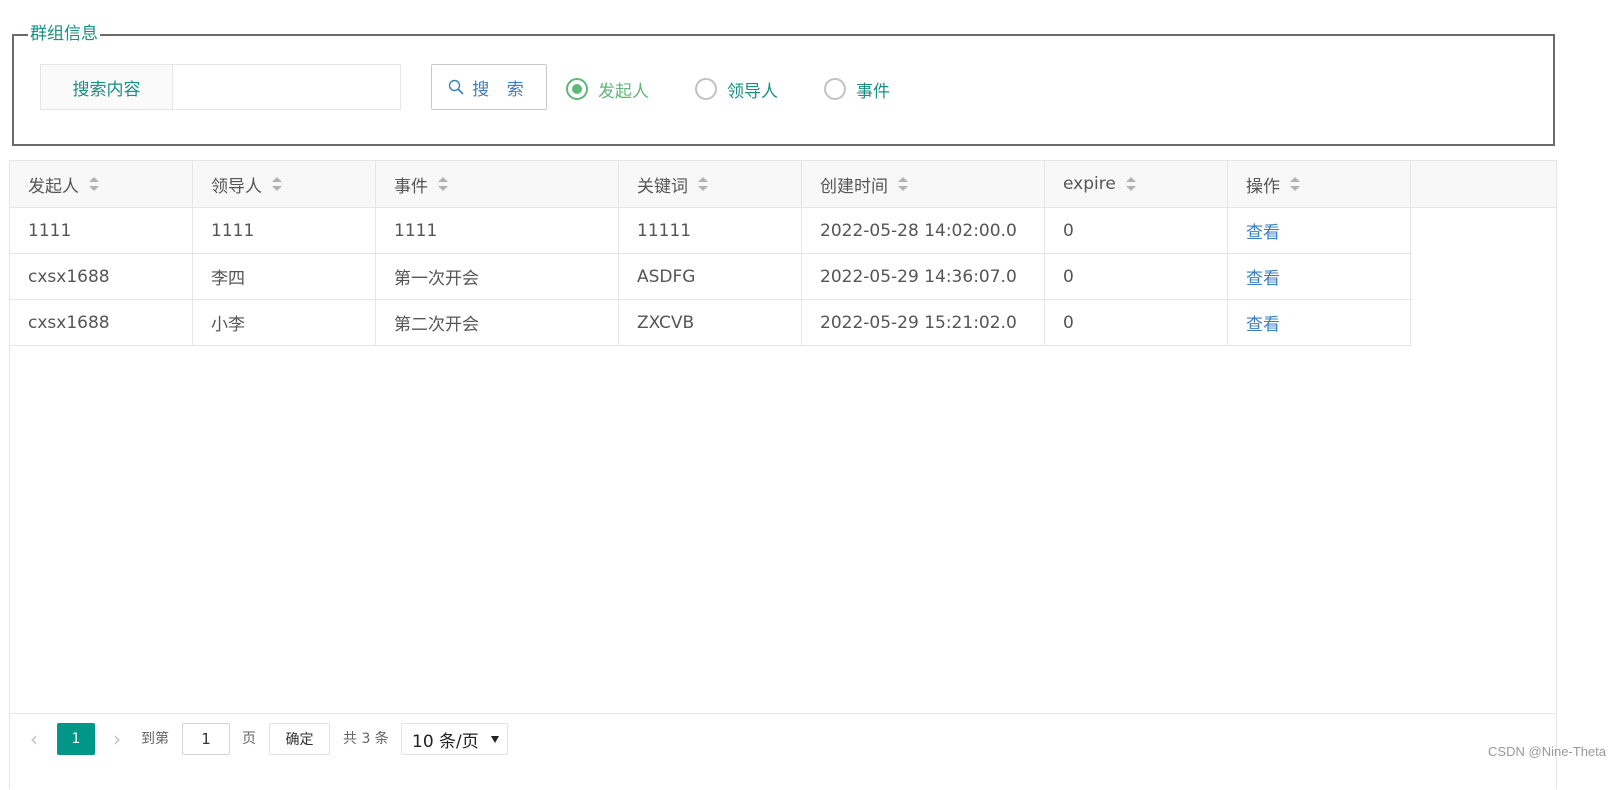 This screenshot has width=1618, height=790. Describe the element at coordinates (107, 87) in the screenshot. I see `search-label: 搜索内容` at that location.